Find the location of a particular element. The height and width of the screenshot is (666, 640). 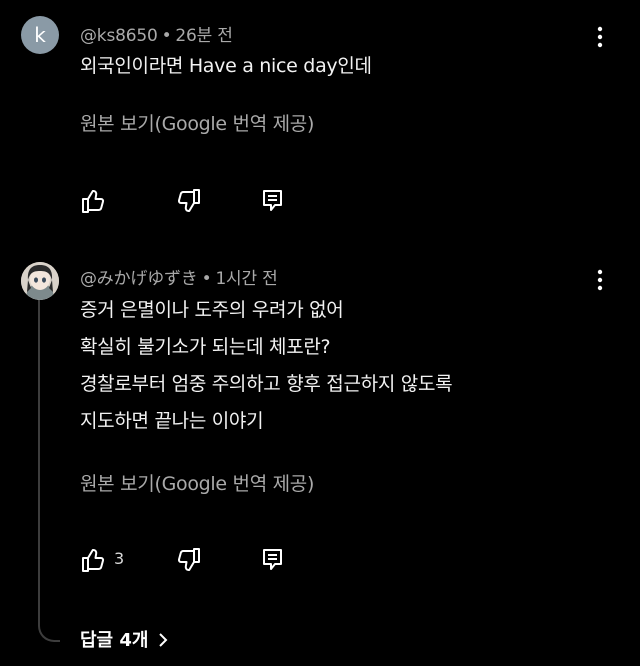

like-count: 3 is located at coordinates (119, 558).